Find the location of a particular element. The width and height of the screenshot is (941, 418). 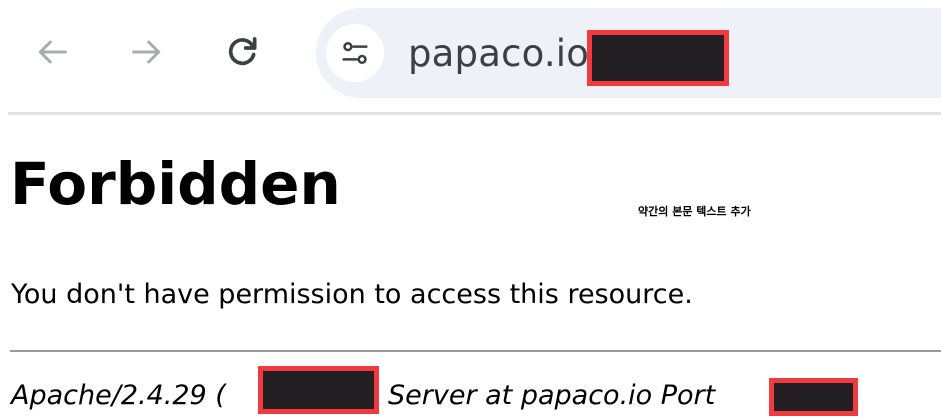

arrow-left-icon is located at coordinates (52, 52).